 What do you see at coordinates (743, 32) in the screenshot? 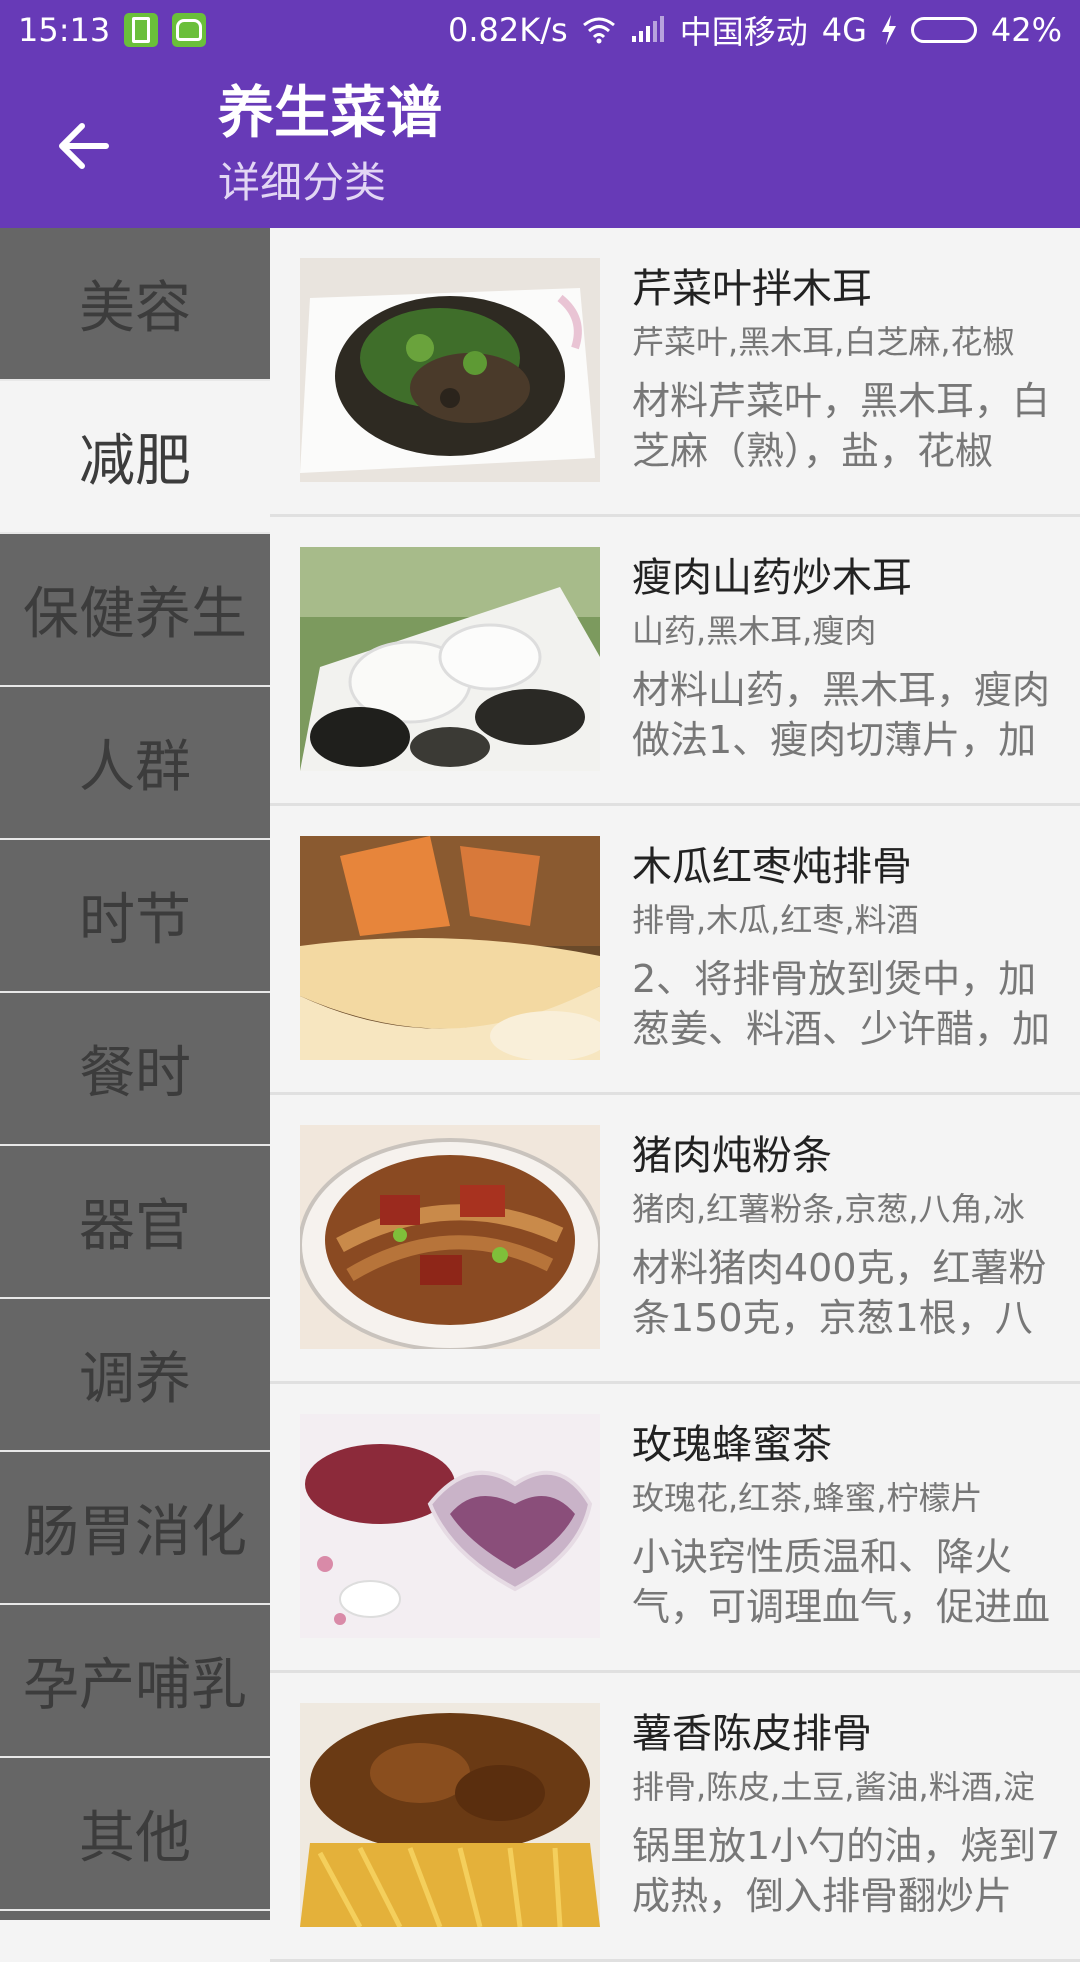
I see `carrier-name: 中国移动` at bounding box center [743, 32].